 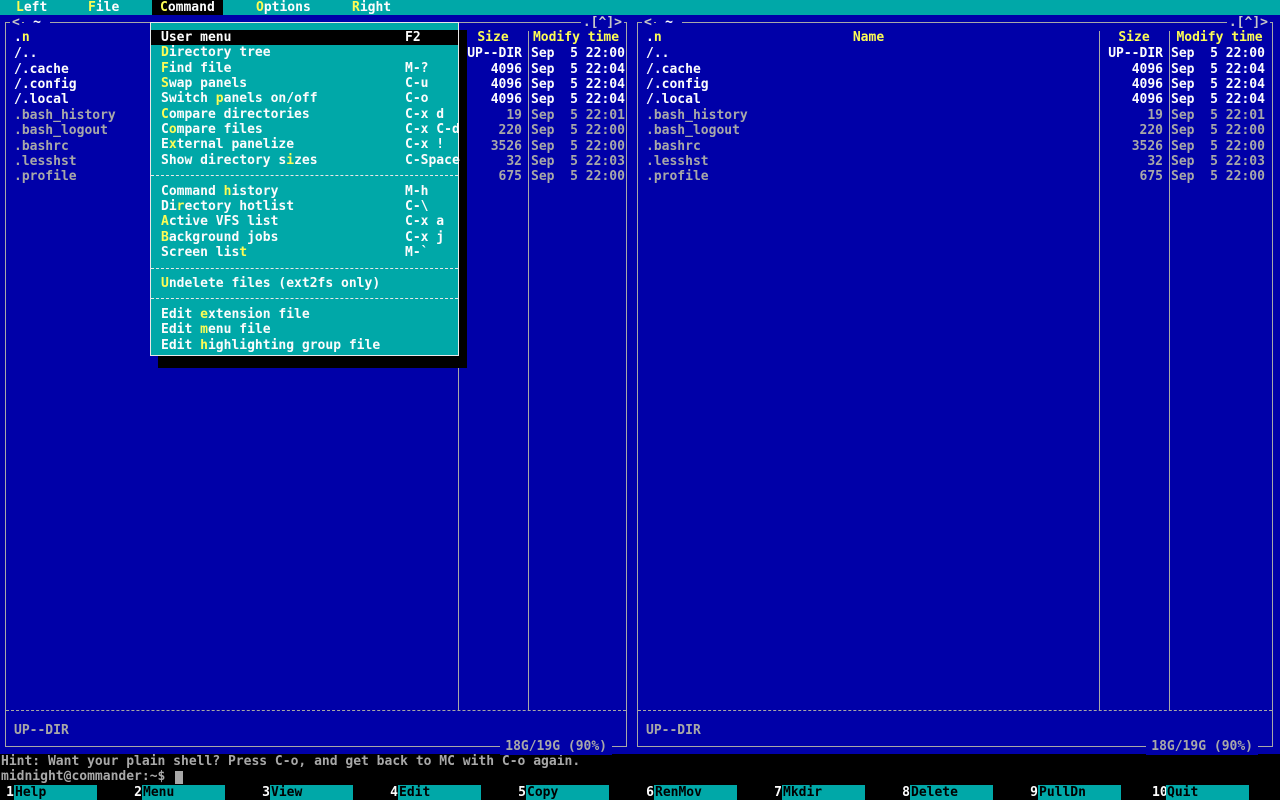 What do you see at coordinates (567, 792) in the screenshot?
I see `fkey-label: Copy` at bounding box center [567, 792].